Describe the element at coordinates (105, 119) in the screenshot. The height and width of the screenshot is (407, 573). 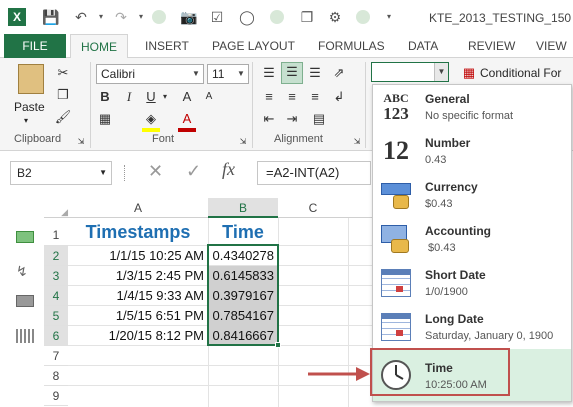
I see `borders-icon: ▦` at that location.